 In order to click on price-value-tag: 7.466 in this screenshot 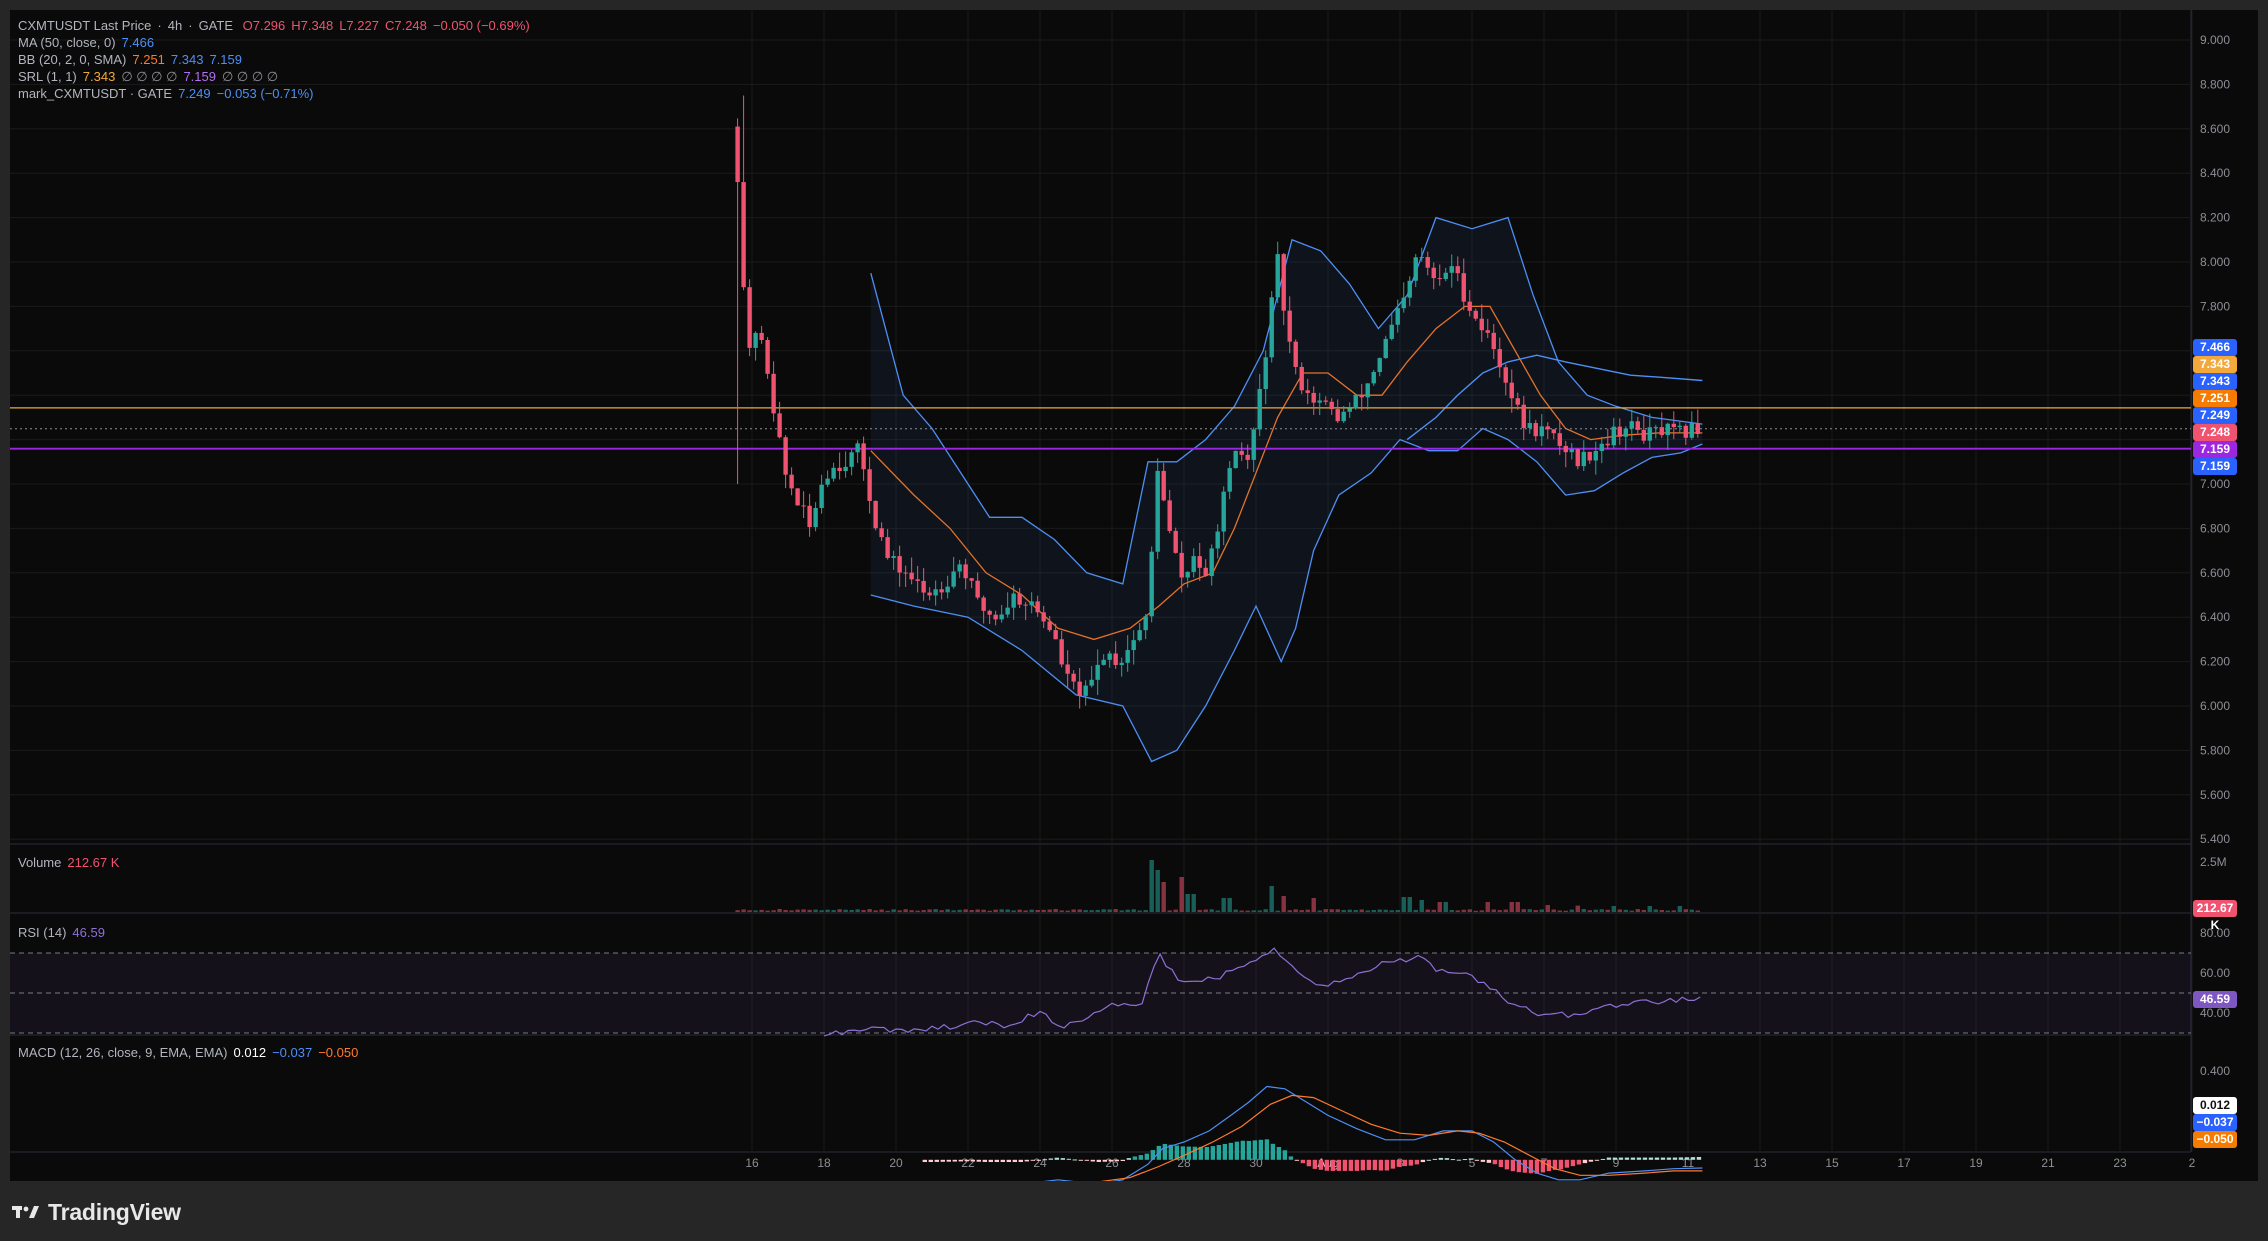, I will do `click(2215, 347)`.